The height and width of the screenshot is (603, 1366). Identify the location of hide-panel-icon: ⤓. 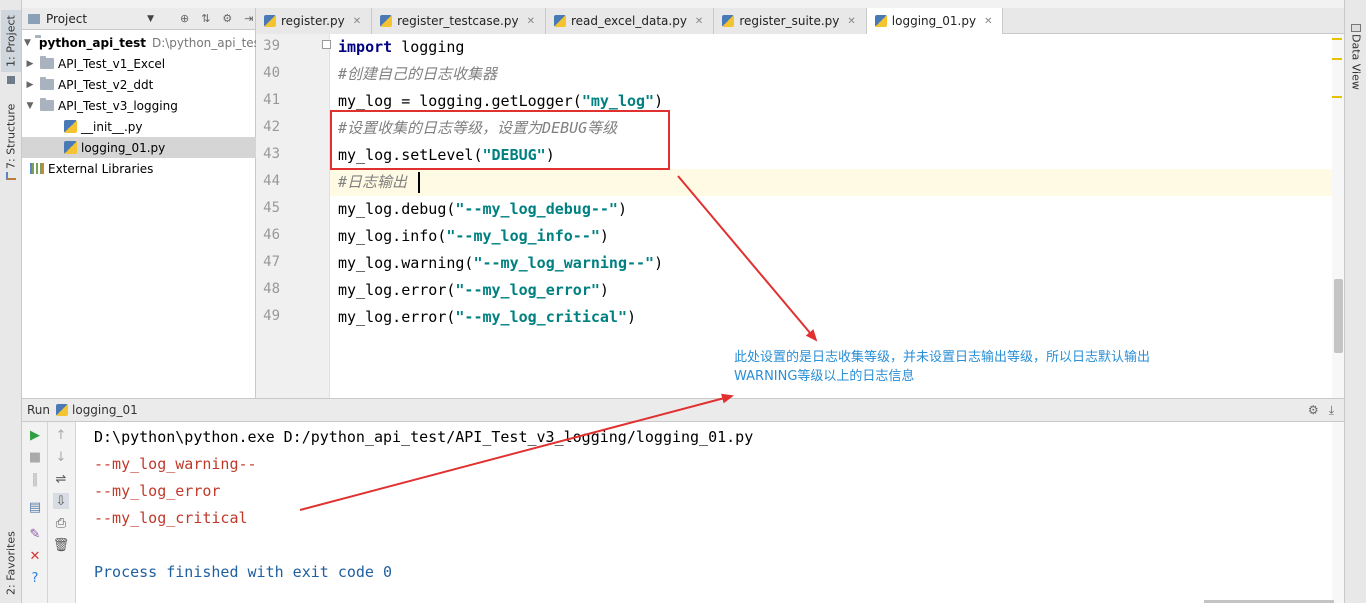
(1331, 410).